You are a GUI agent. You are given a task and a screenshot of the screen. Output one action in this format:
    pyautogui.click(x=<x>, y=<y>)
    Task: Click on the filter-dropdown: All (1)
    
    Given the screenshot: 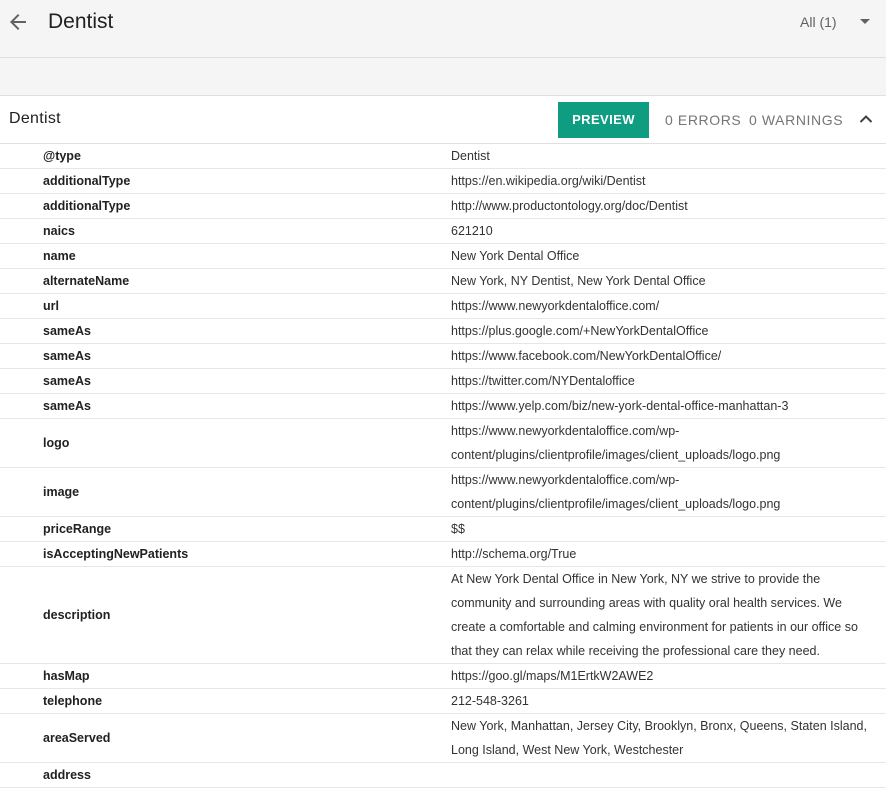 What is the action you would take?
    pyautogui.click(x=818, y=22)
    